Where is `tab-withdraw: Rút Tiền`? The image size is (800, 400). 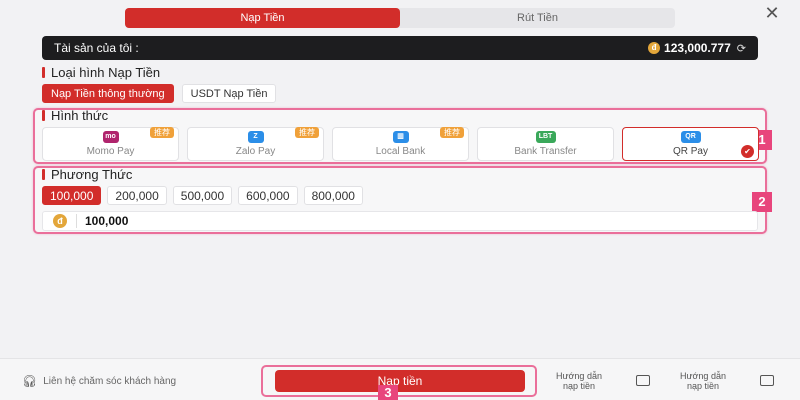 tab-withdraw: Rút Tiền is located at coordinates (537, 18).